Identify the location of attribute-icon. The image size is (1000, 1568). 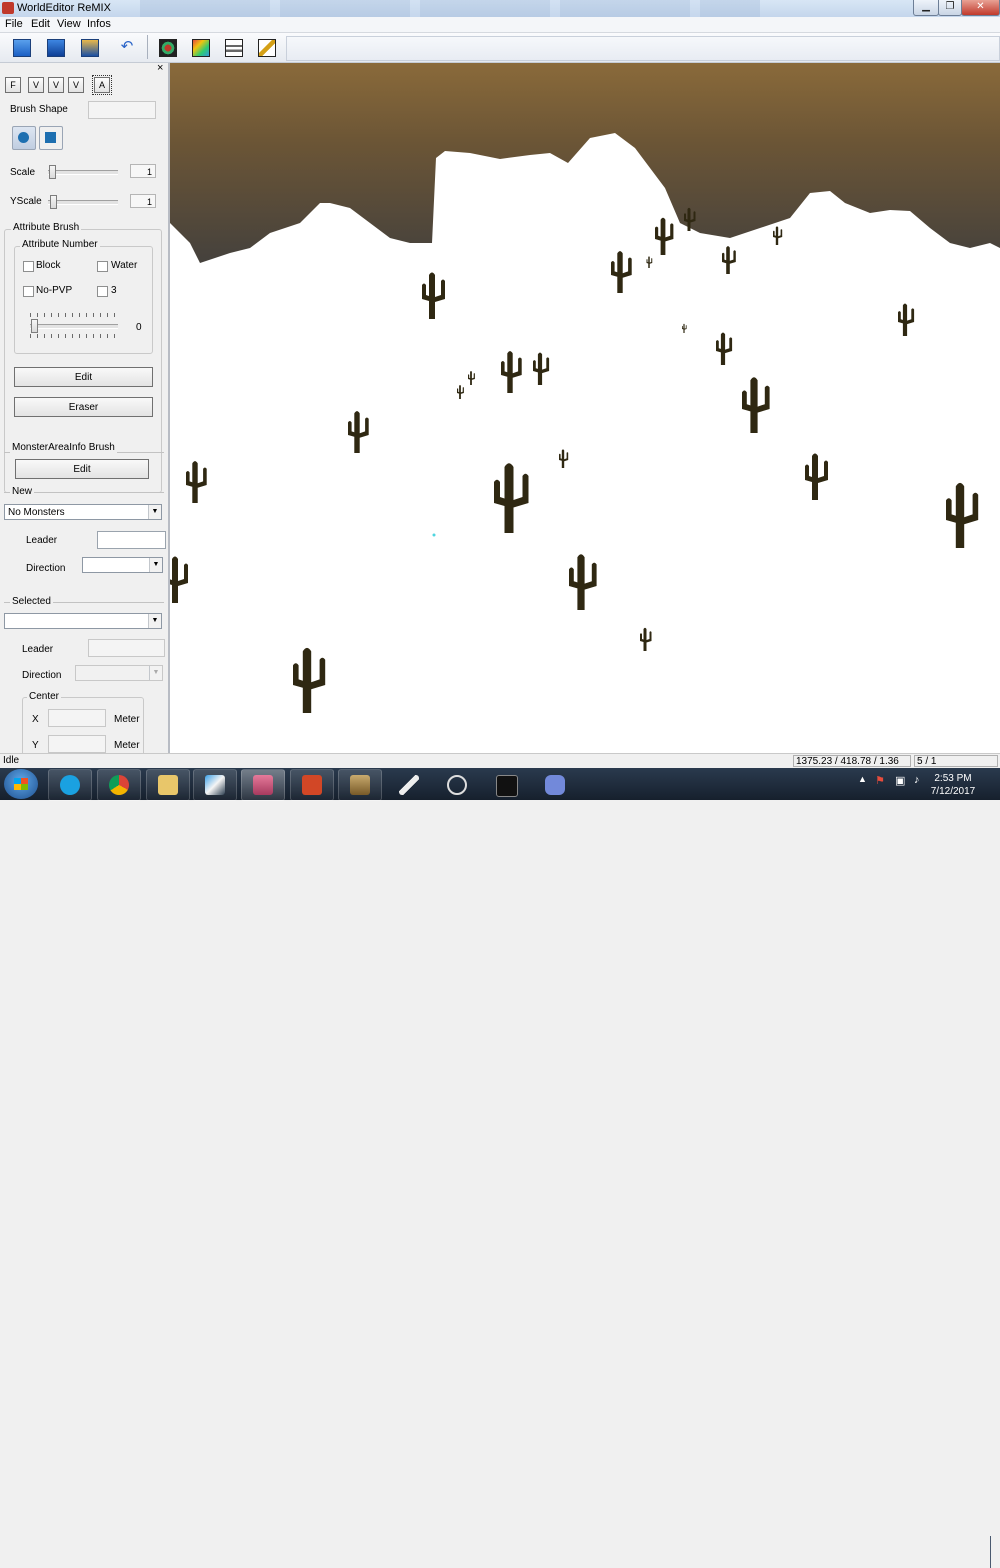
(234, 48).